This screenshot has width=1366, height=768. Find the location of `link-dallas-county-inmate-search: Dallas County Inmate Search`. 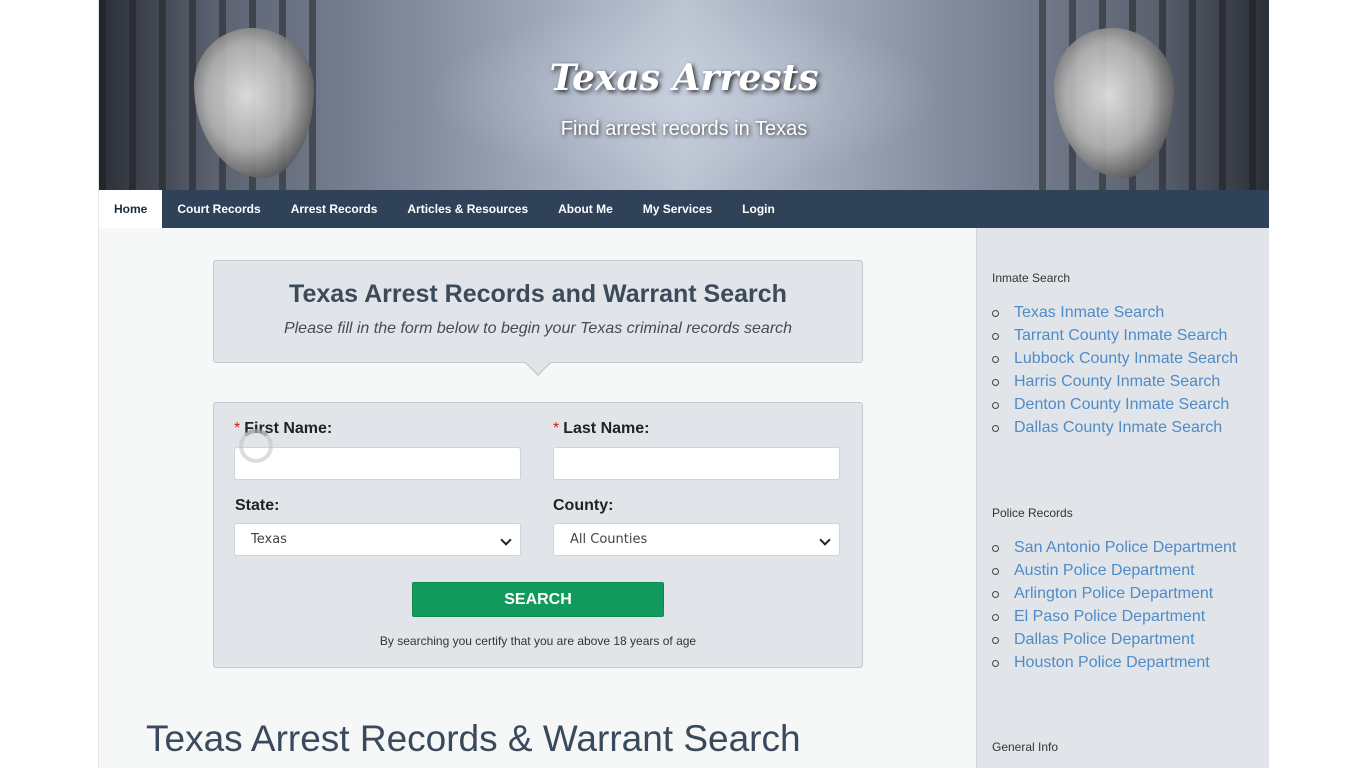

link-dallas-county-inmate-search: Dallas County Inmate Search is located at coordinates (1118, 427).